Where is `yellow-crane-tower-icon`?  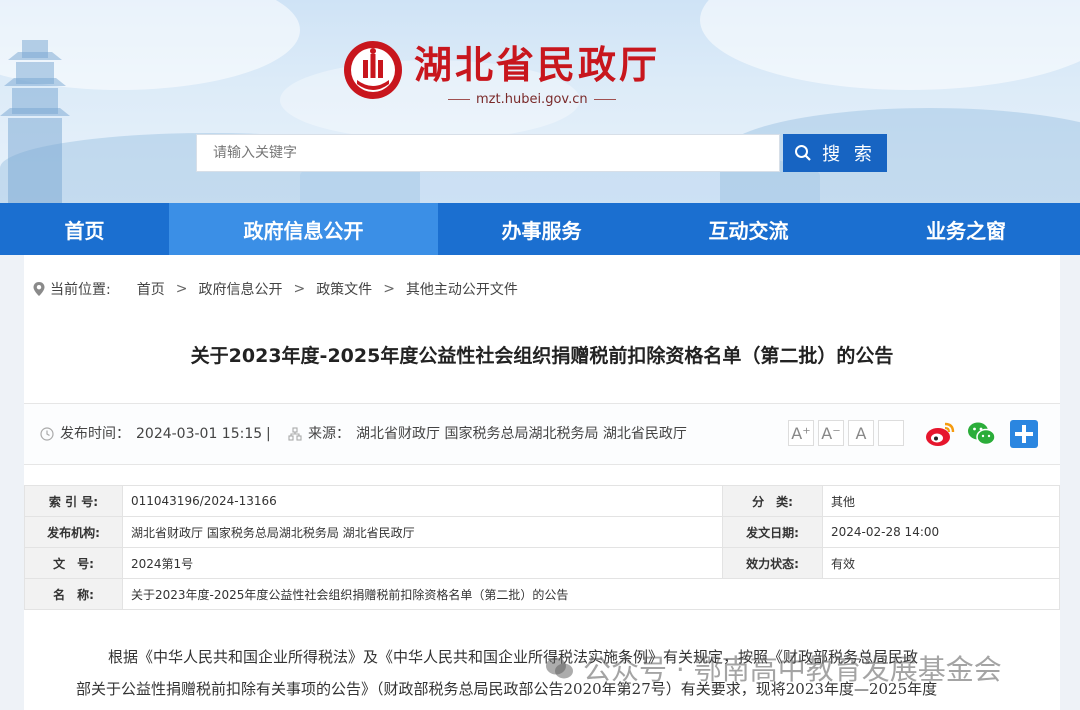
yellow-crane-tower-icon is located at coordinates (35, 121).